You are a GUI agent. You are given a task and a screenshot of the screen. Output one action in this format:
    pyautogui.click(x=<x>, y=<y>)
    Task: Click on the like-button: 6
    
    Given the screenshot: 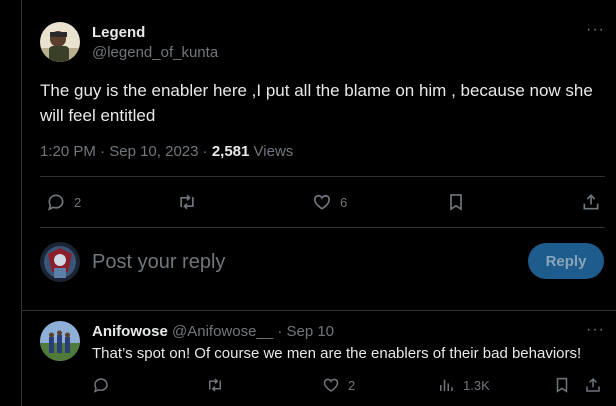 What is the action you would take?
    pyautogui.click(x=329, y=202)
    